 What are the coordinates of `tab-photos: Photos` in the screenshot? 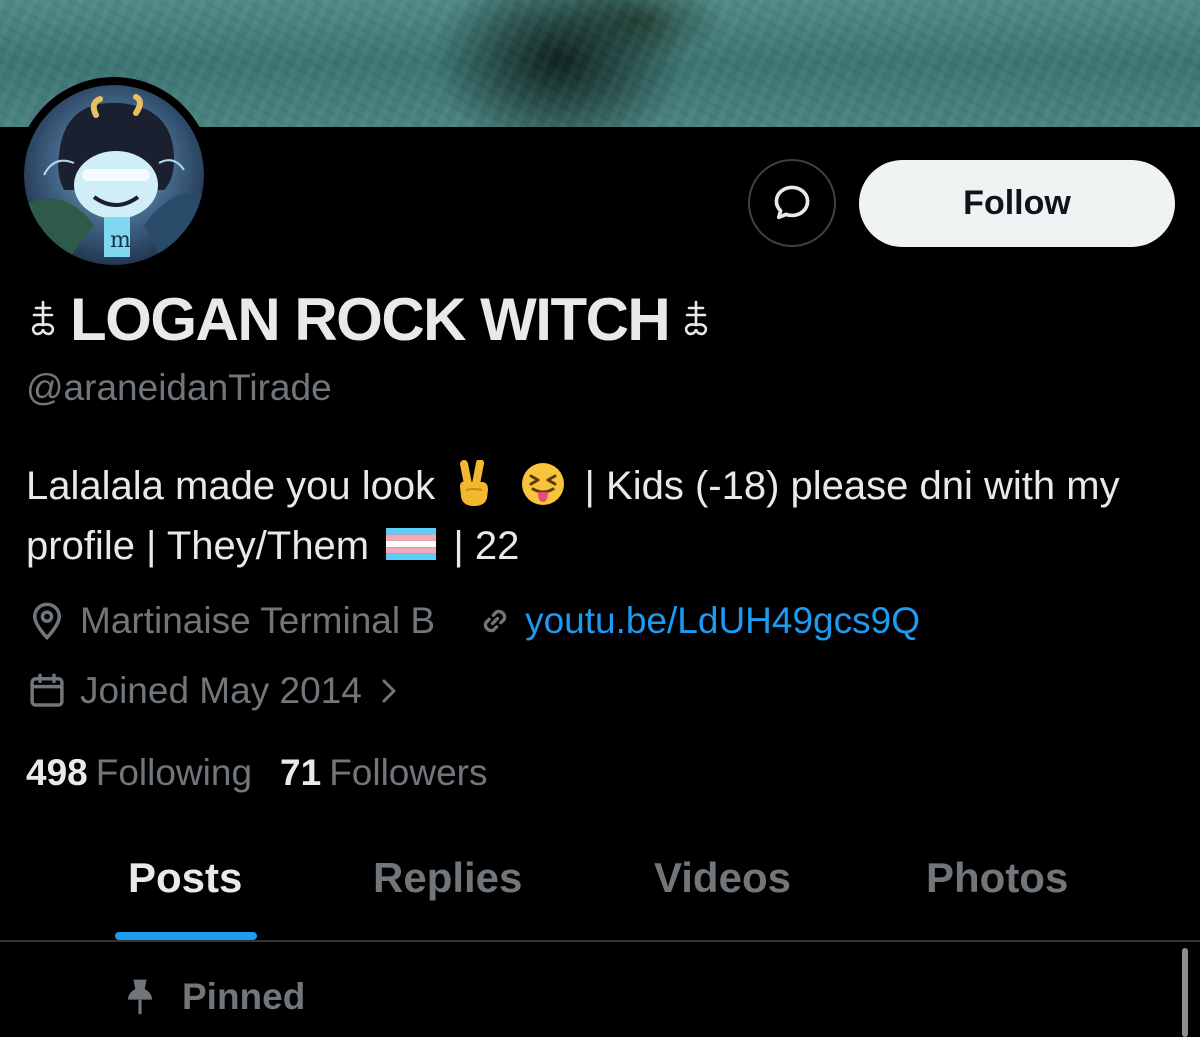 It's located at (997, 878).